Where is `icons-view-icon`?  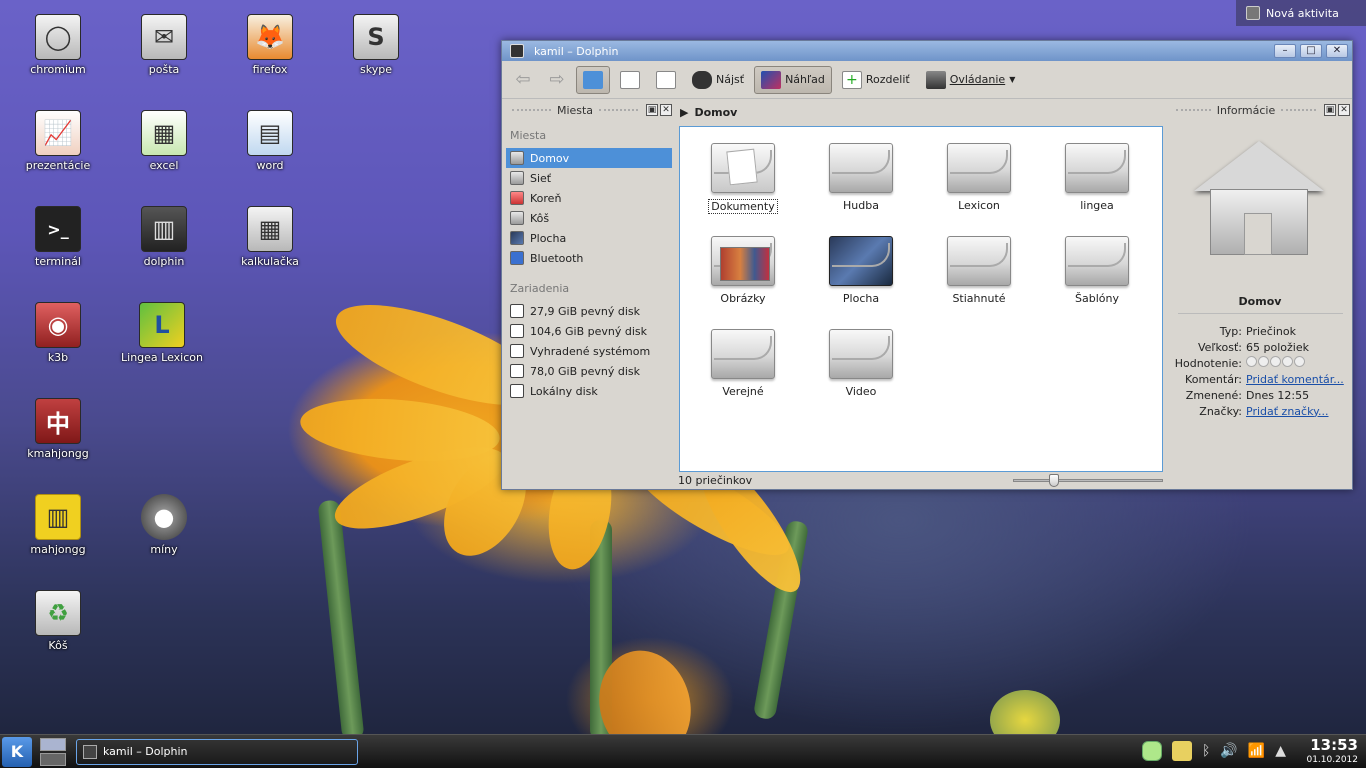
icons-view-icon is located at coordinates (593, 79).